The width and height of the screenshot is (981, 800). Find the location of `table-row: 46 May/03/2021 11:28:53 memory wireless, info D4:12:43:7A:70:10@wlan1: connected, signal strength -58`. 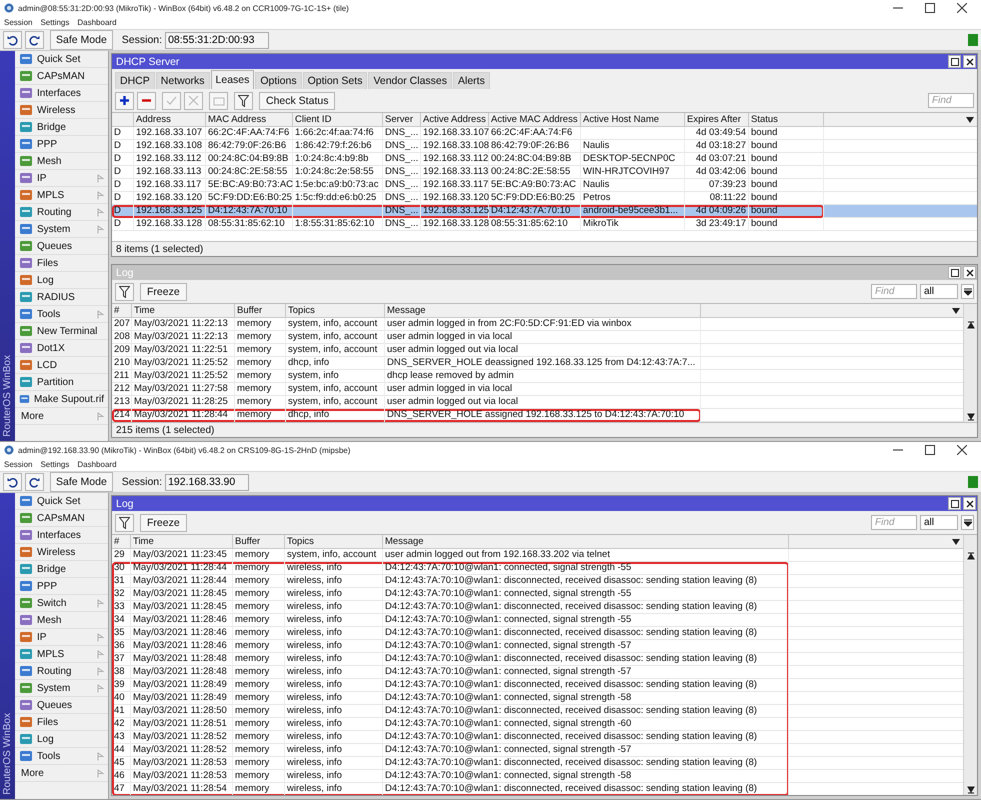

table-row: 46 May/03/2021 11:28:53 memory wireless, info D4:12:43:7A:70:10@wlan1: connected, signal strength -58 is located at coordinates (537, 776).